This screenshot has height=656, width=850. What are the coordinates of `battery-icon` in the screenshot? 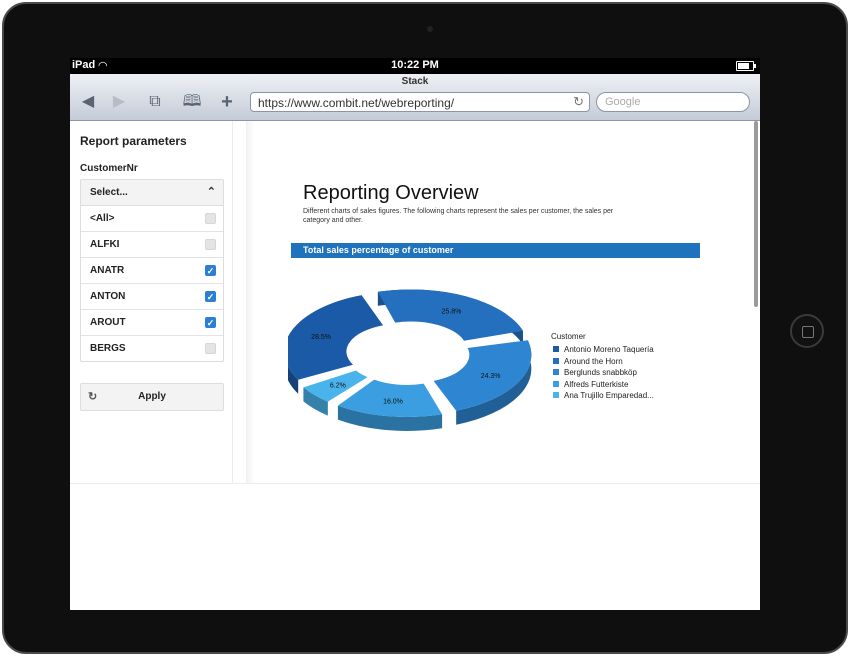 It's located at (746, 66).